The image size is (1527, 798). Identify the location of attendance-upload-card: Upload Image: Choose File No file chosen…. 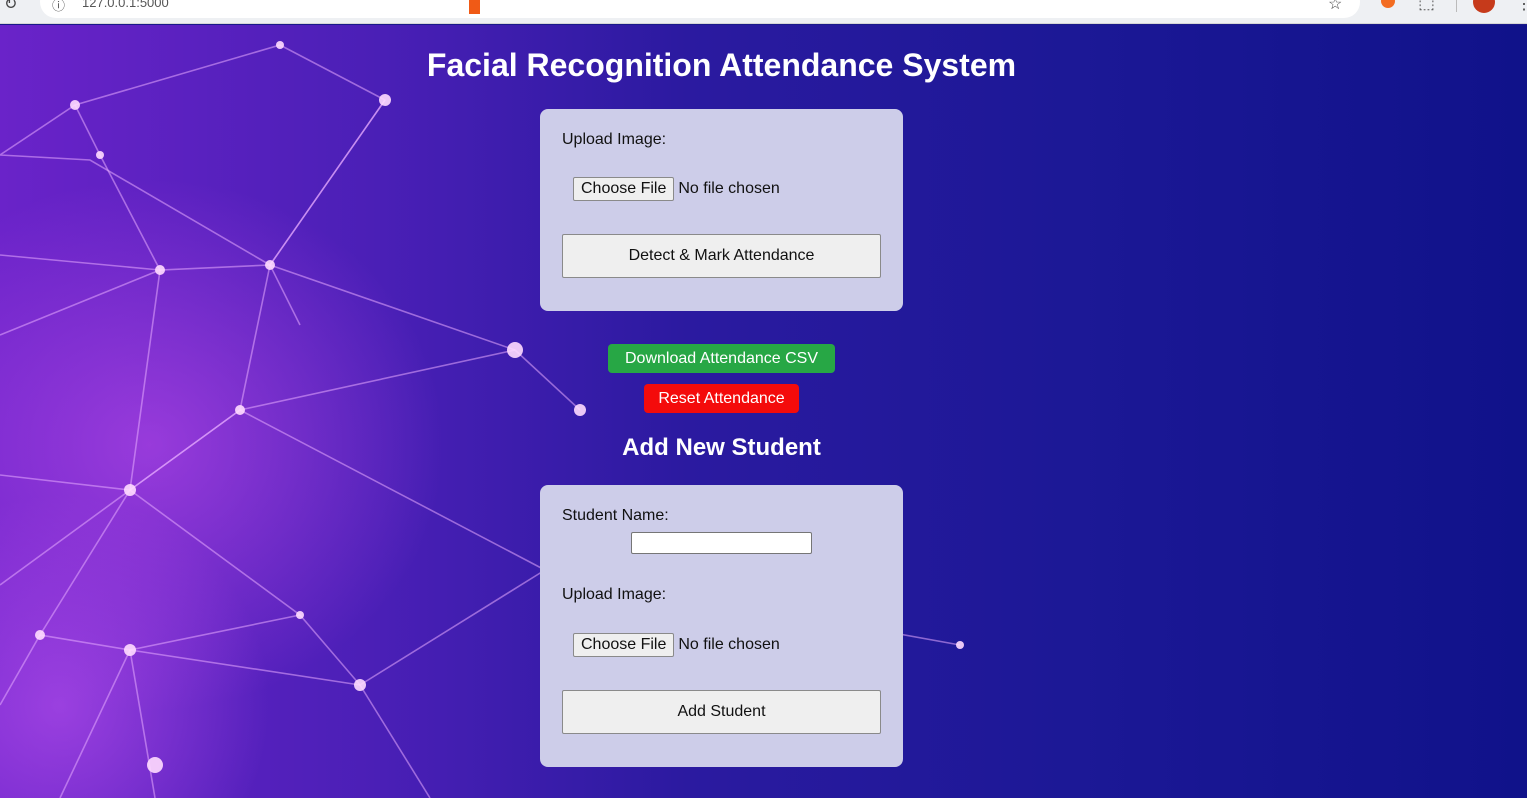
(721, 210).